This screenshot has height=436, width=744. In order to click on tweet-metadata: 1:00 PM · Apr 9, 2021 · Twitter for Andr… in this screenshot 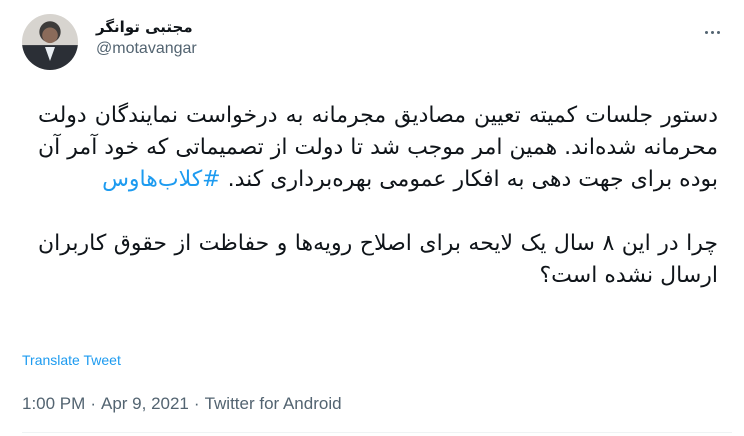, I will do `click(182, 404)`.